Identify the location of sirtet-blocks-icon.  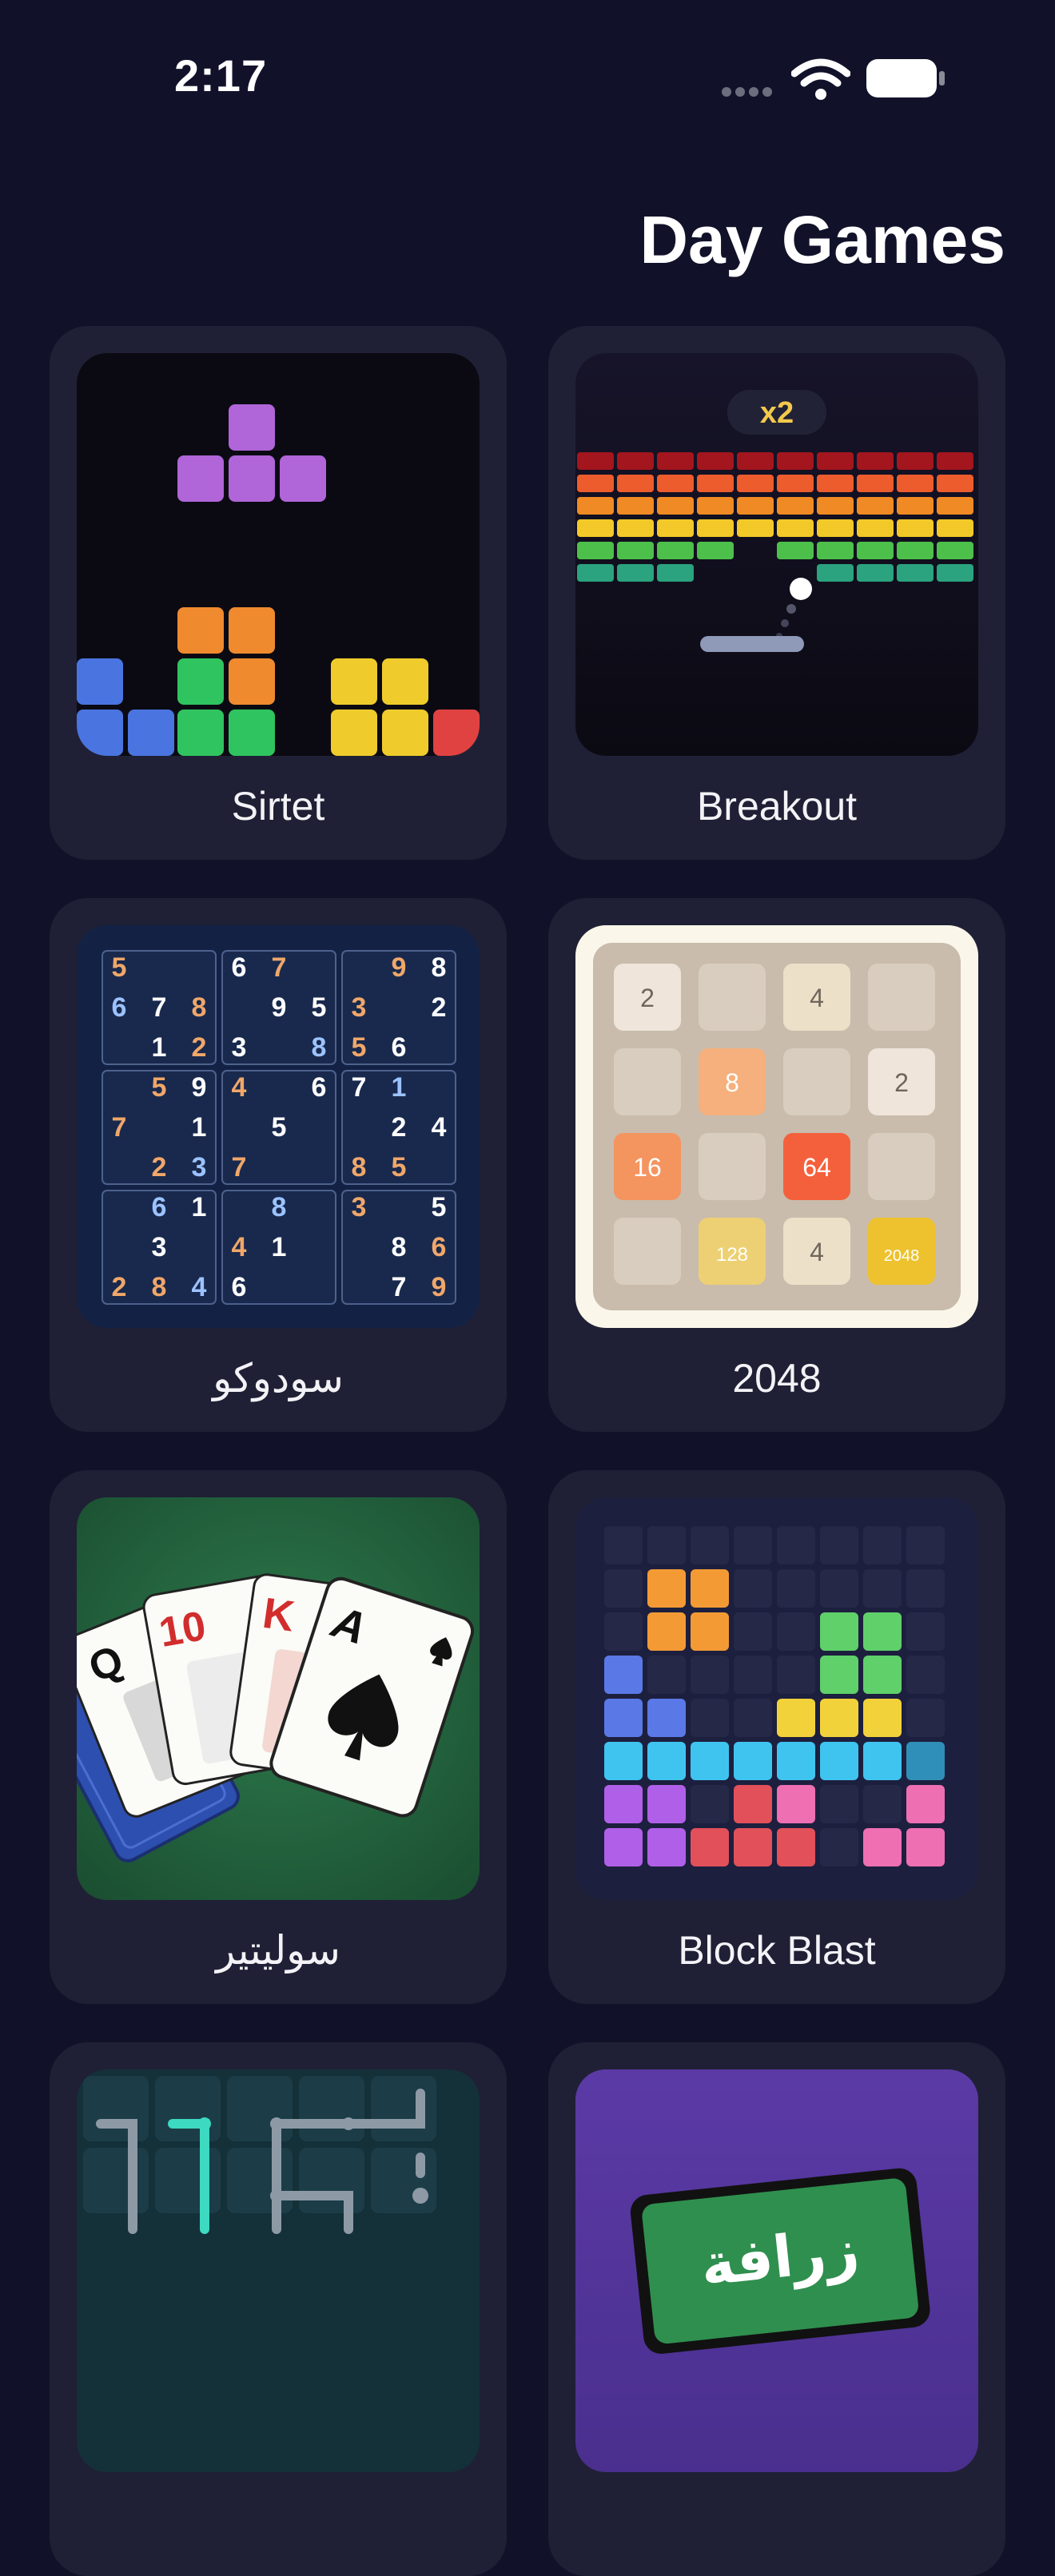
(278, 580).